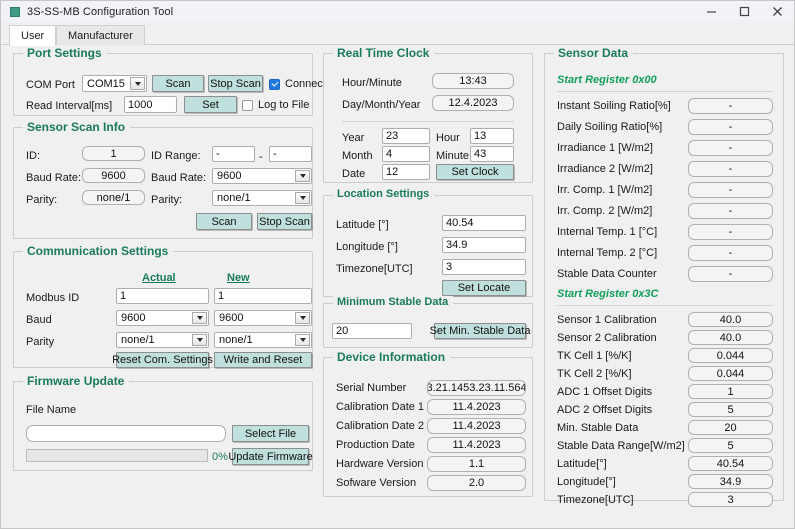  Describe the element at coordinates (621, 446) in the screenshot. I see `row-label: Stable Data Range[W/m2]` at that location.